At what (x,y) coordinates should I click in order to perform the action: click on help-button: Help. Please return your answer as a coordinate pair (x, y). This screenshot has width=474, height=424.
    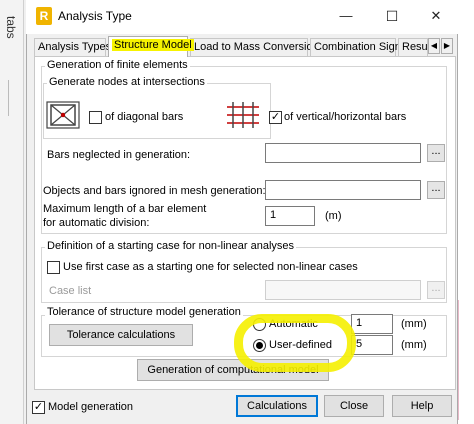
    Looking at the image, I should click on (422, 406).